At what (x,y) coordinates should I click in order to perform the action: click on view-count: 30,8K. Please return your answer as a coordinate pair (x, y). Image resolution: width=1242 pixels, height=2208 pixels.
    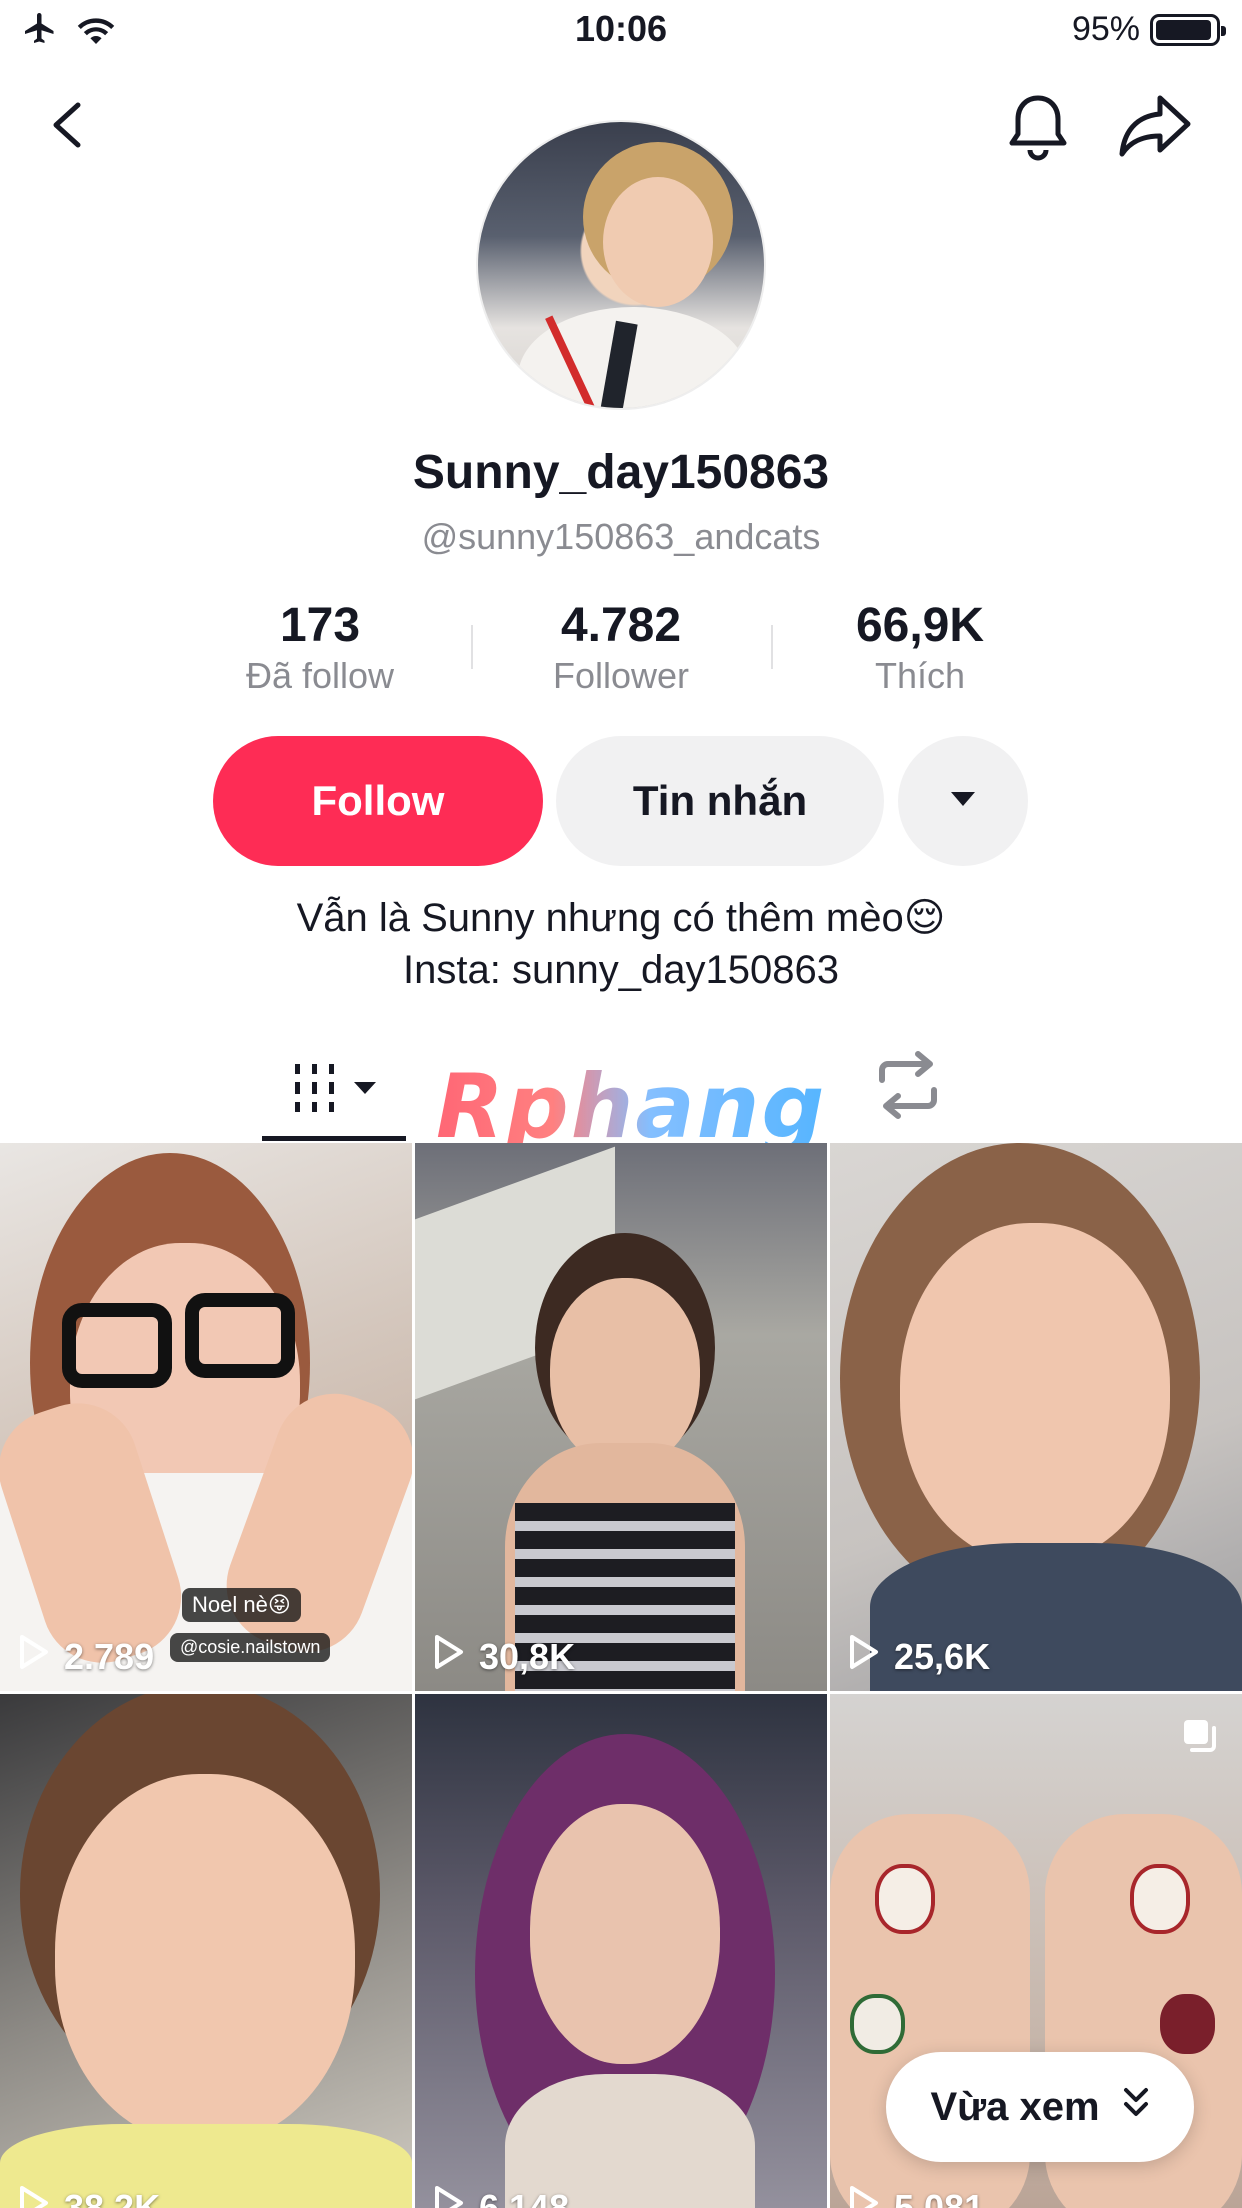
    Looking at the image, I should click on (504, 1656).